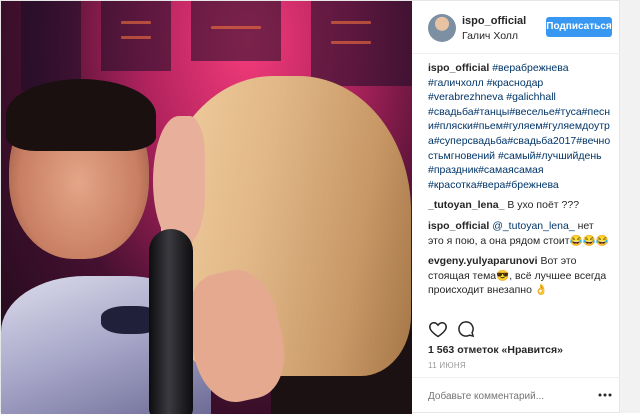 This screenshot has height=415, width=640. I want to click on comment-icon, so click(466, 329).